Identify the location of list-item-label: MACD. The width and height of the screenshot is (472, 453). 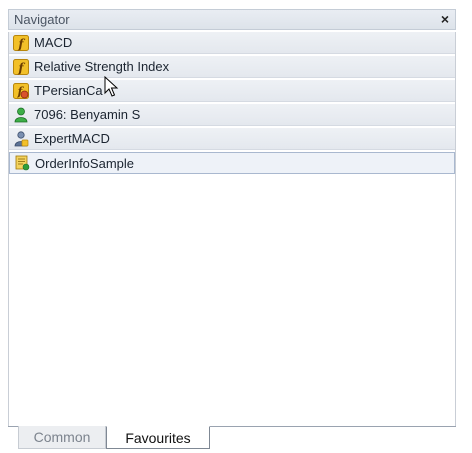
(53, 42).